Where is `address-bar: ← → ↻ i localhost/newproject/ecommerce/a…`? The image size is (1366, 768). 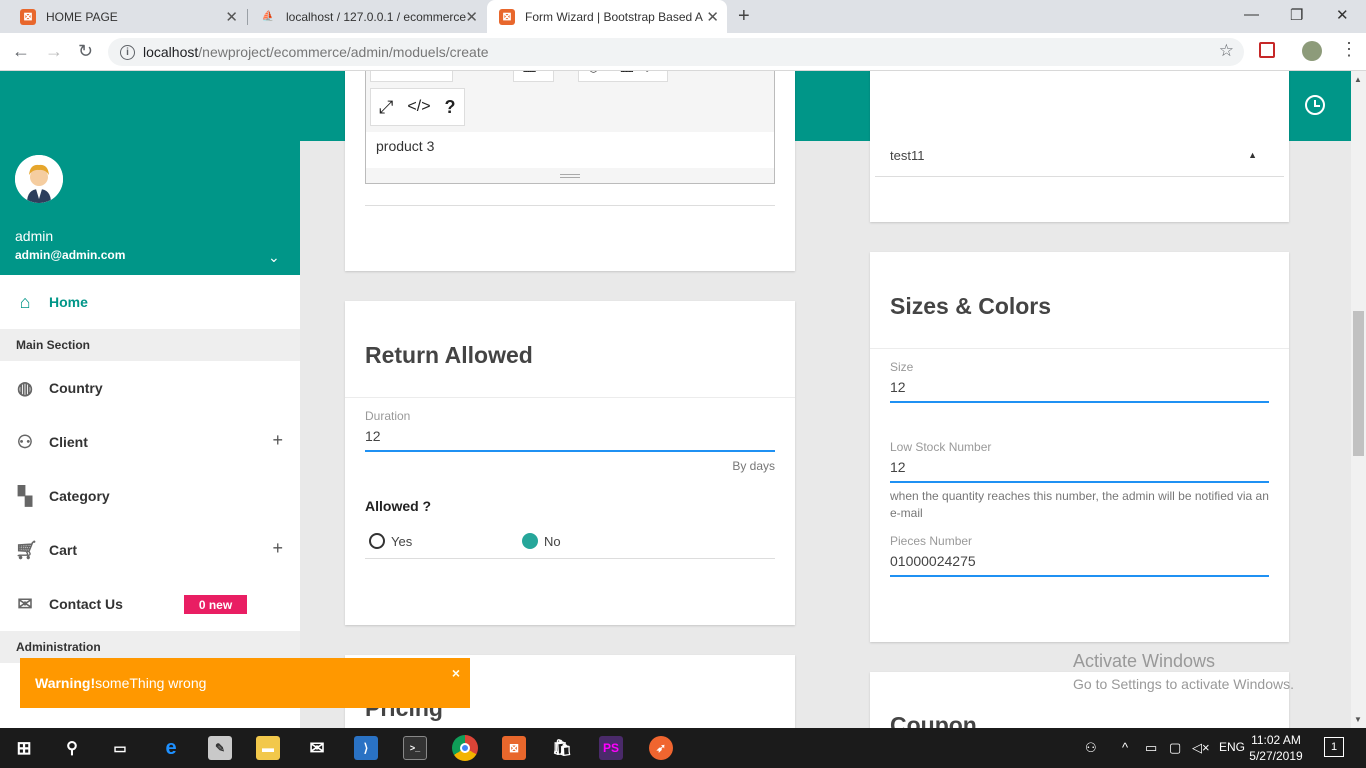
address-bar: ← → ↻ i localhost/newproject/ecommerce/a… is located at coordinates (683, 52).